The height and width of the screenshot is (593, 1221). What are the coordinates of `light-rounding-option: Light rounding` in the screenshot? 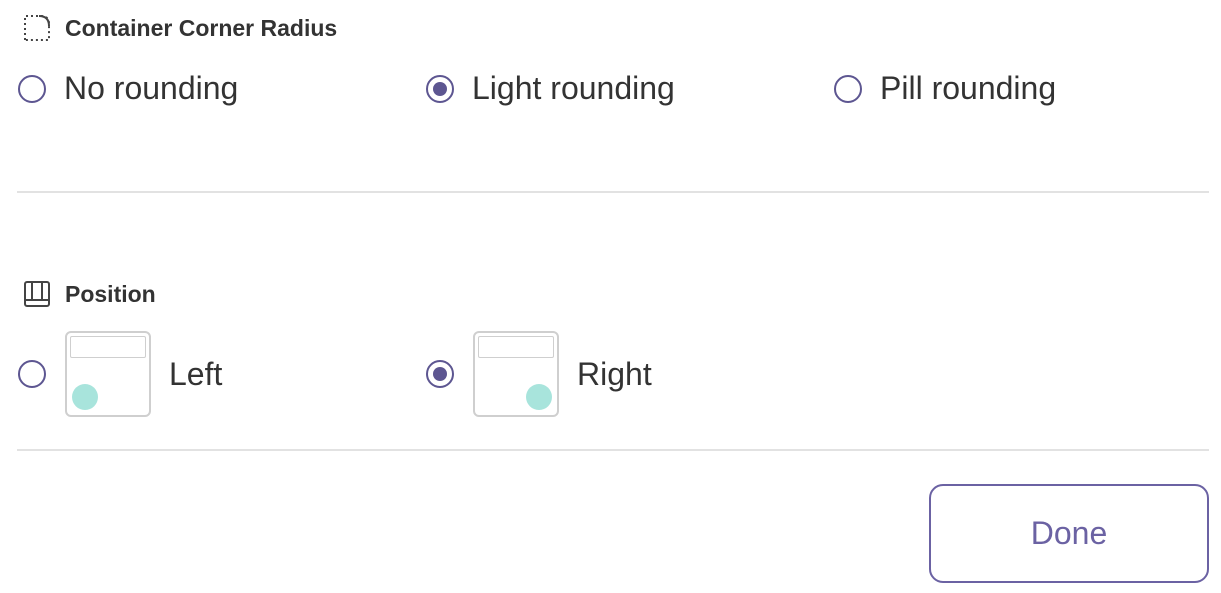 It's located at (550, 88).